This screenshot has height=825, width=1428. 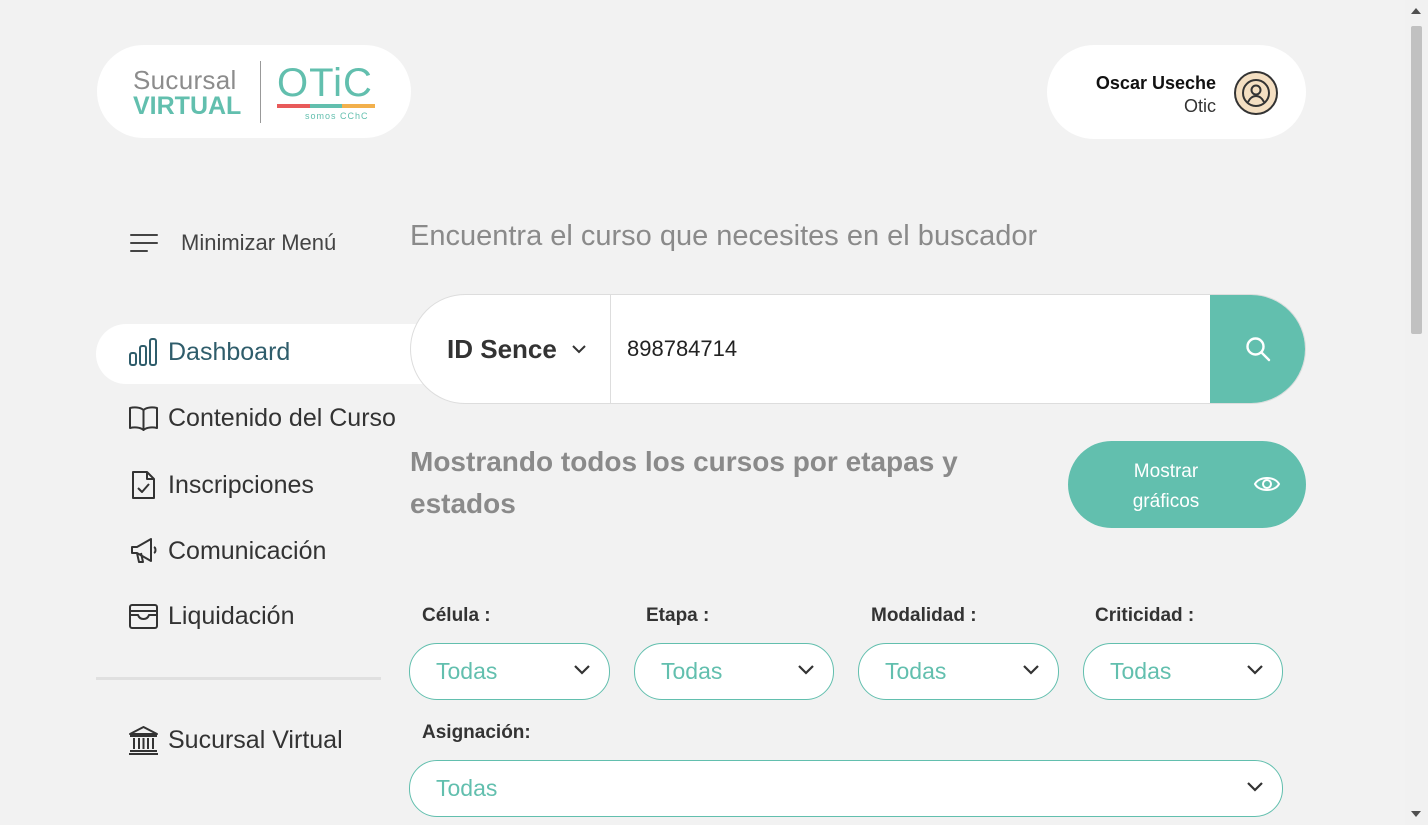 I want to click on logo-divider, so click(x=260, y=92).